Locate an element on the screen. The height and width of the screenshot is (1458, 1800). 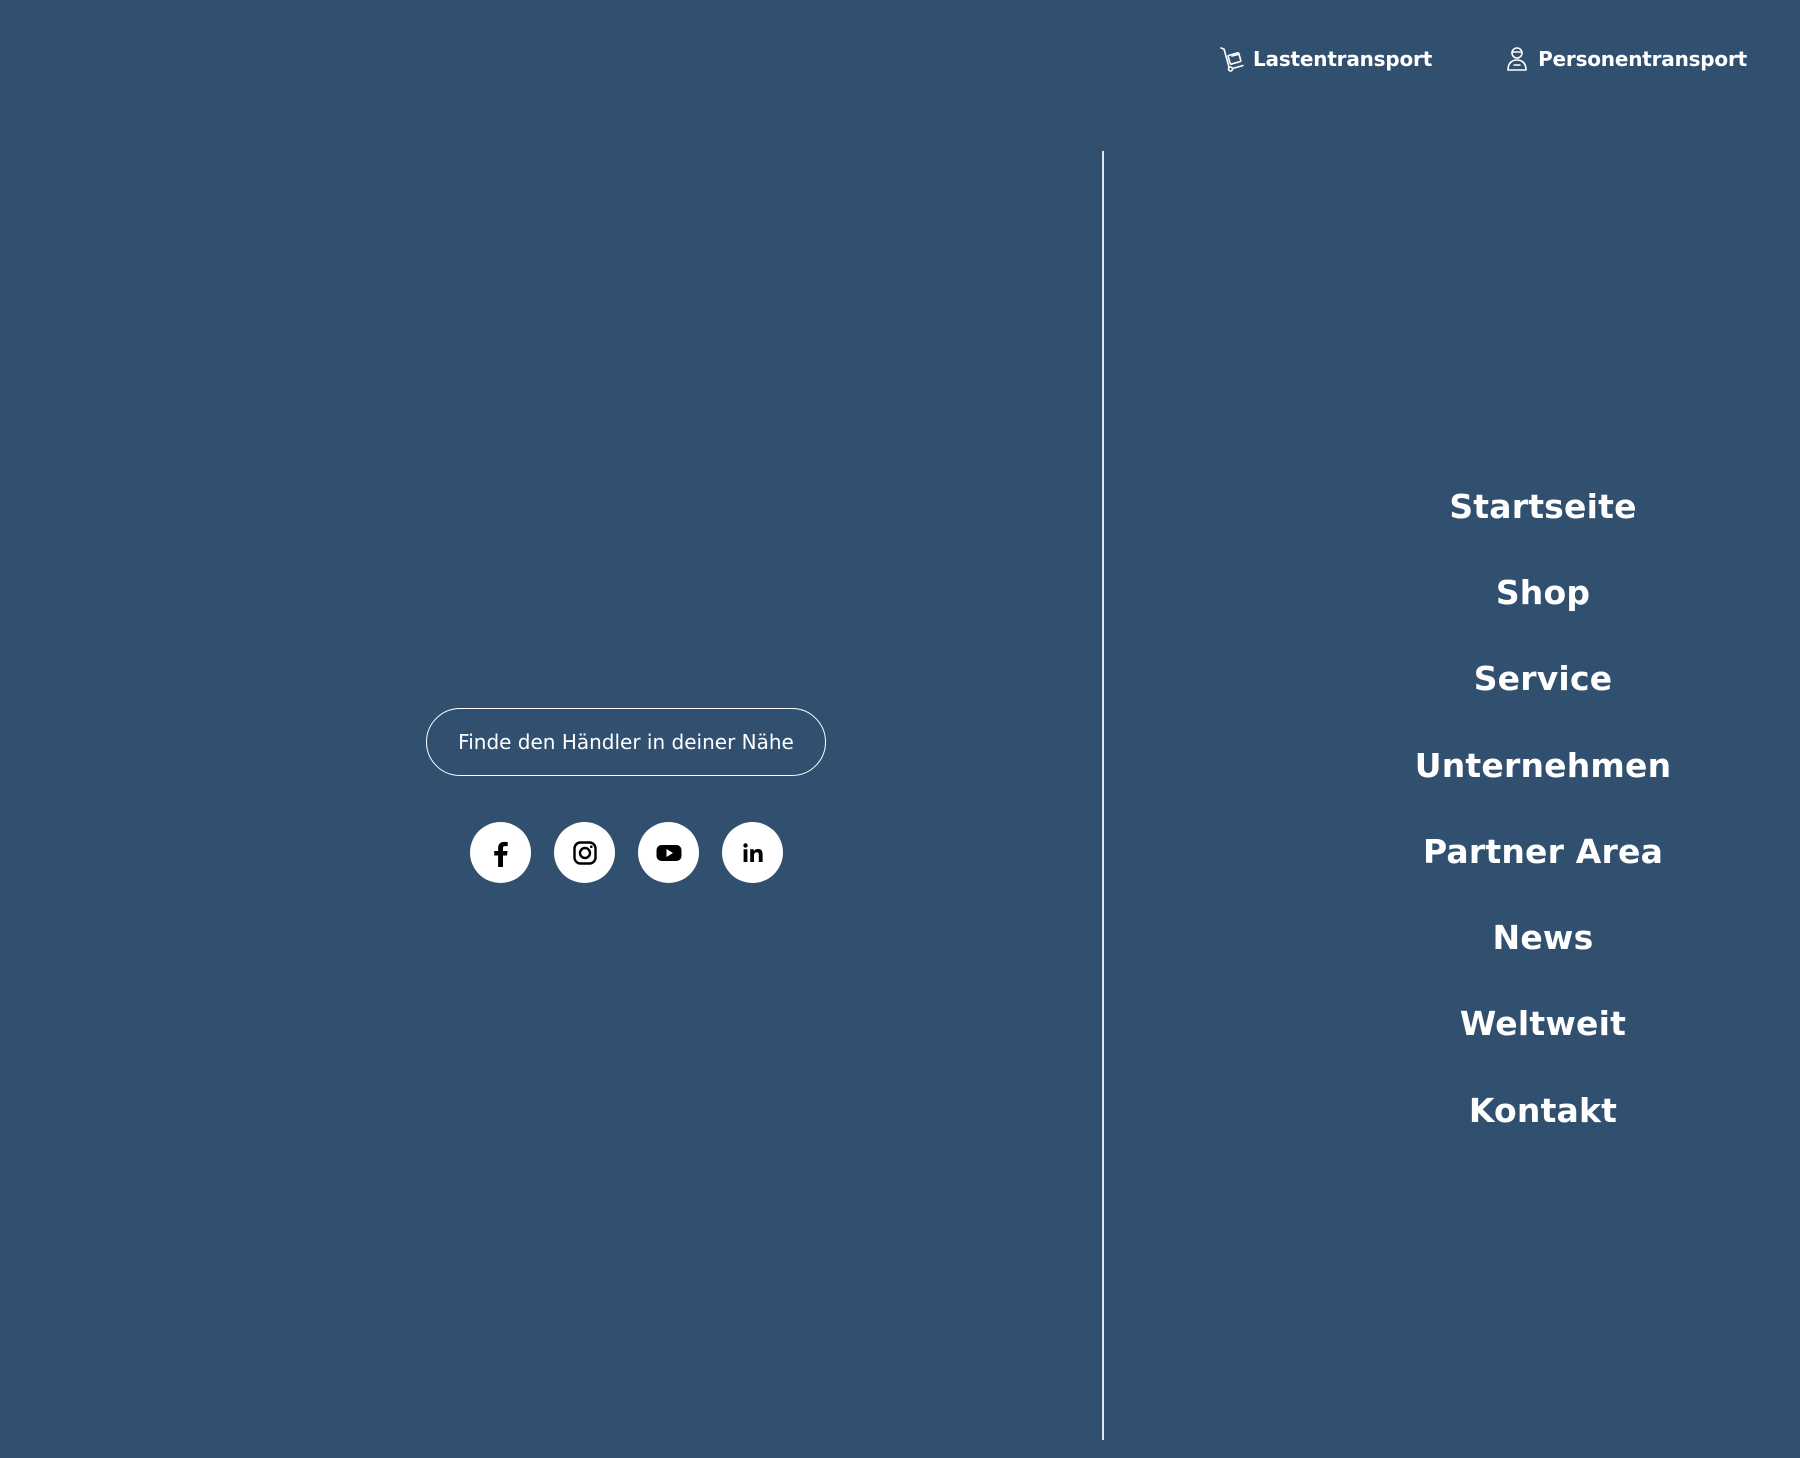
social-links is located at coordinates (626, 852).